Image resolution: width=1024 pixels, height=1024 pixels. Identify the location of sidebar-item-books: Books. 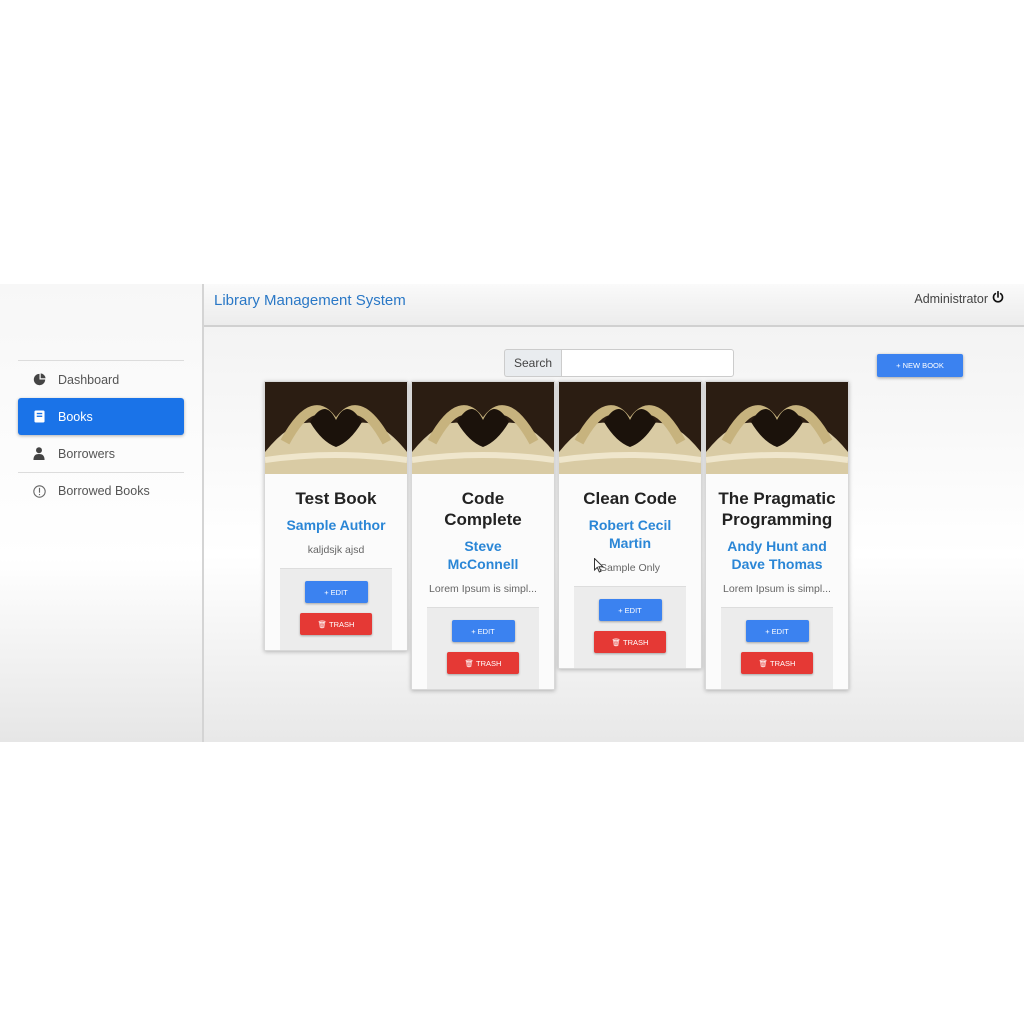
(101, 416).